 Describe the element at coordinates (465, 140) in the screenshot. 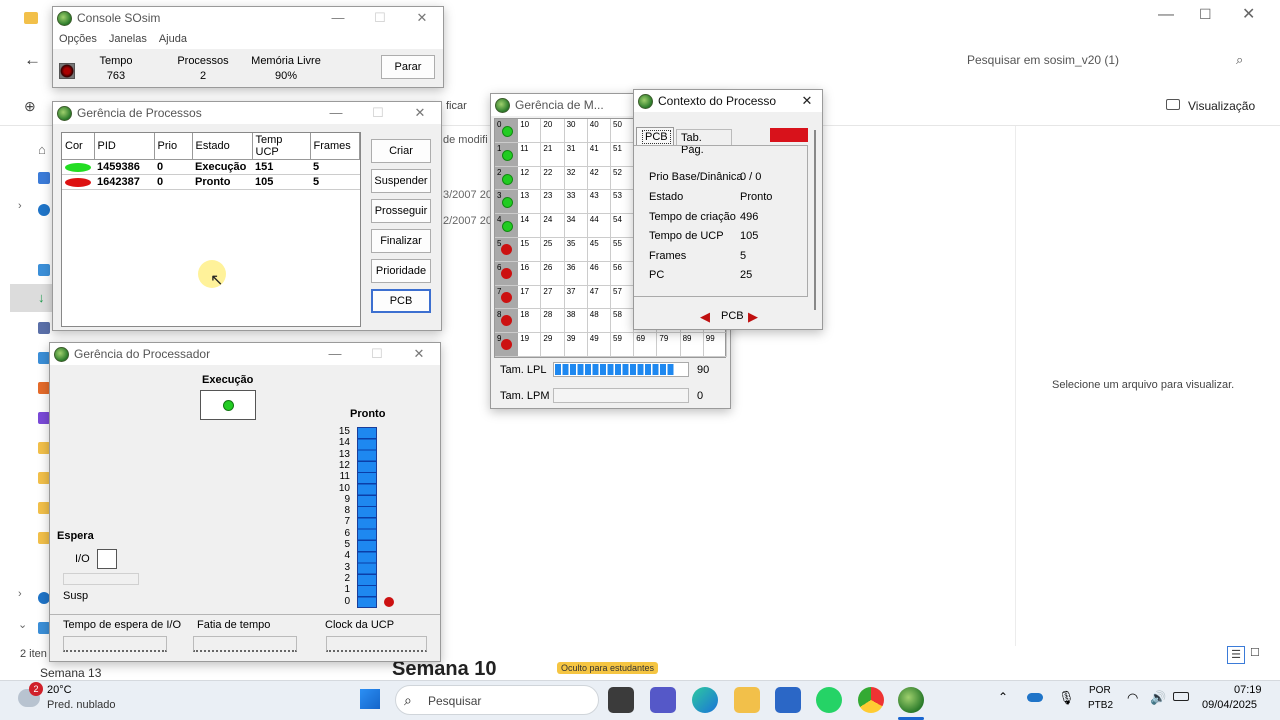

I see `date-modified-header: de modifi` at that location.